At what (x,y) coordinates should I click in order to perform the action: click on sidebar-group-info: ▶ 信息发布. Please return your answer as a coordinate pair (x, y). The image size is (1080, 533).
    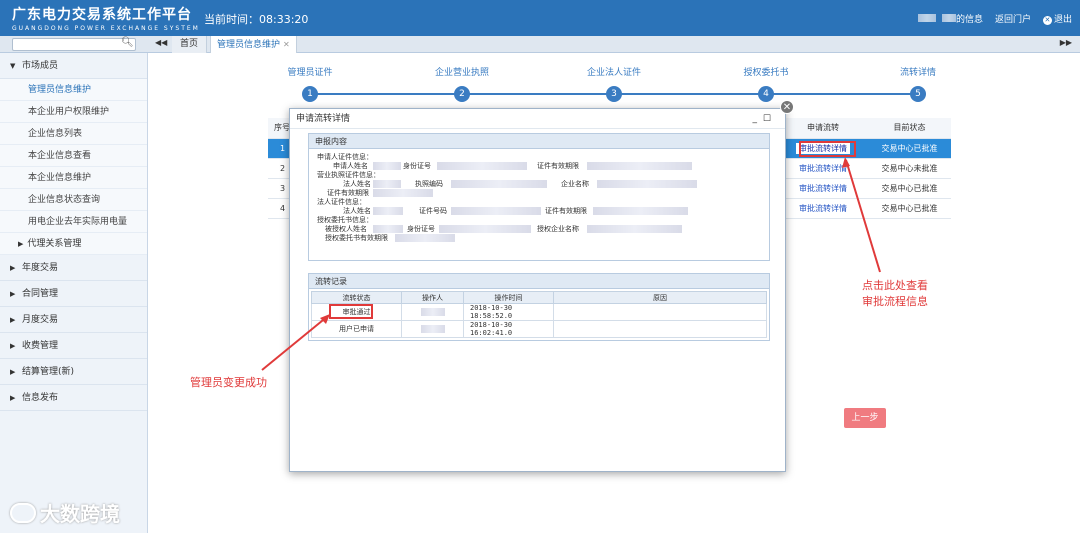
    Looking at the image, I should click on (73, 398).